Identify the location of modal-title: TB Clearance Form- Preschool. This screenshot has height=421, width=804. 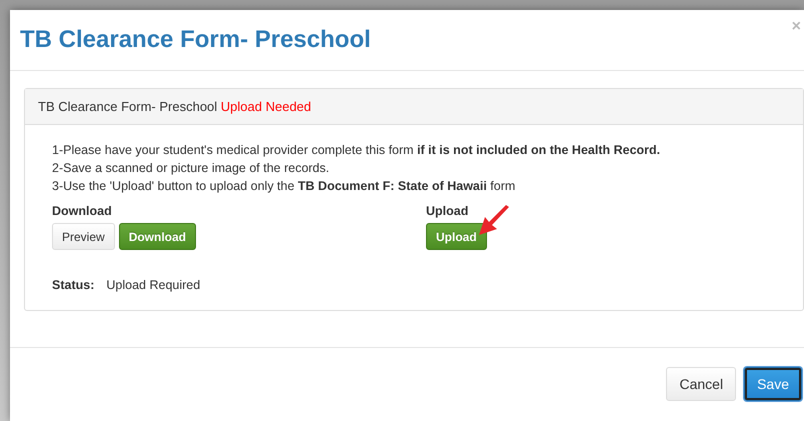
(195, 40).